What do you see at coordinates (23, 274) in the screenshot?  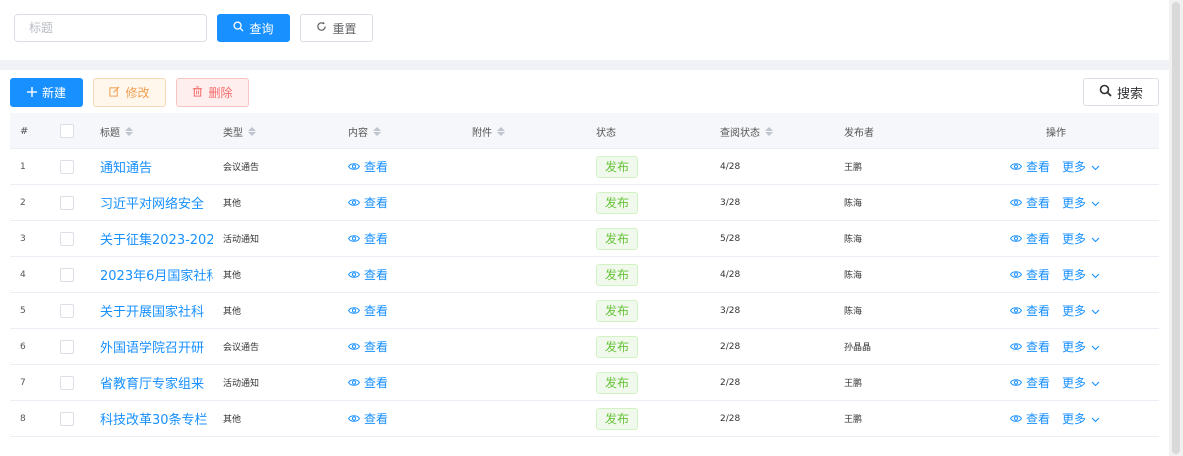 I see `row-index-cell: 4` at bounding box center [23, 274].